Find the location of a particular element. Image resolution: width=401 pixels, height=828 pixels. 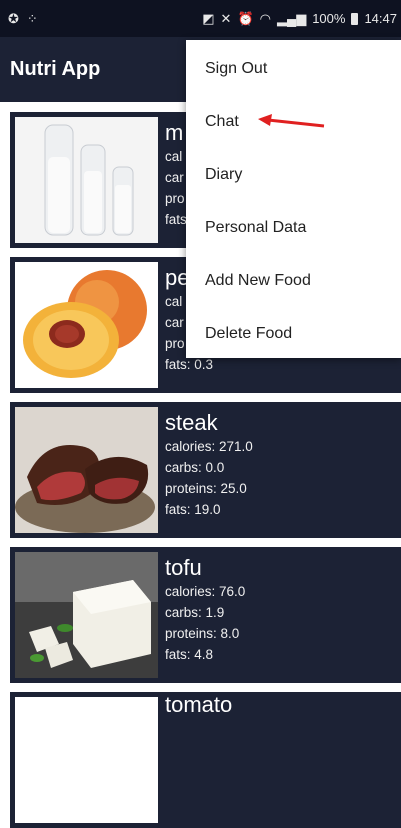

menu-item-delete-food: Delete Food is located at coordinates (293, 333).